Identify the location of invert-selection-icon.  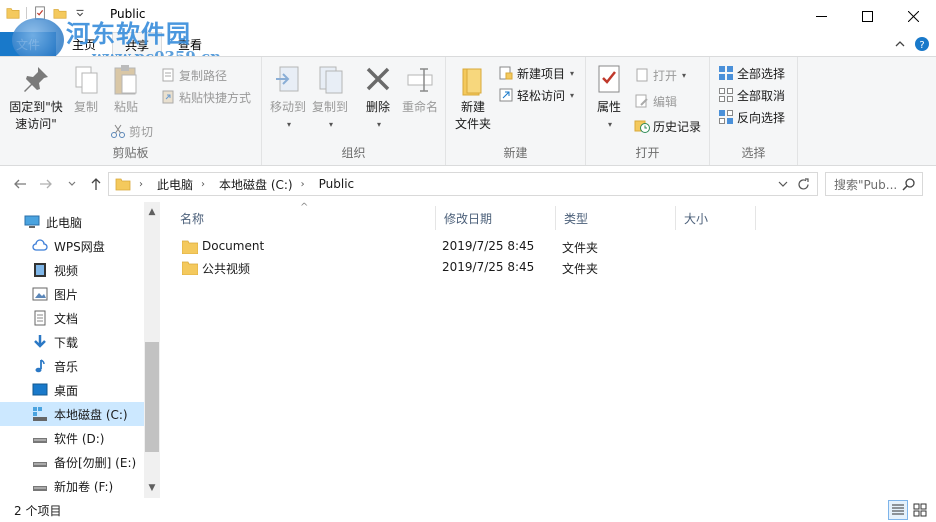
(726, 117).